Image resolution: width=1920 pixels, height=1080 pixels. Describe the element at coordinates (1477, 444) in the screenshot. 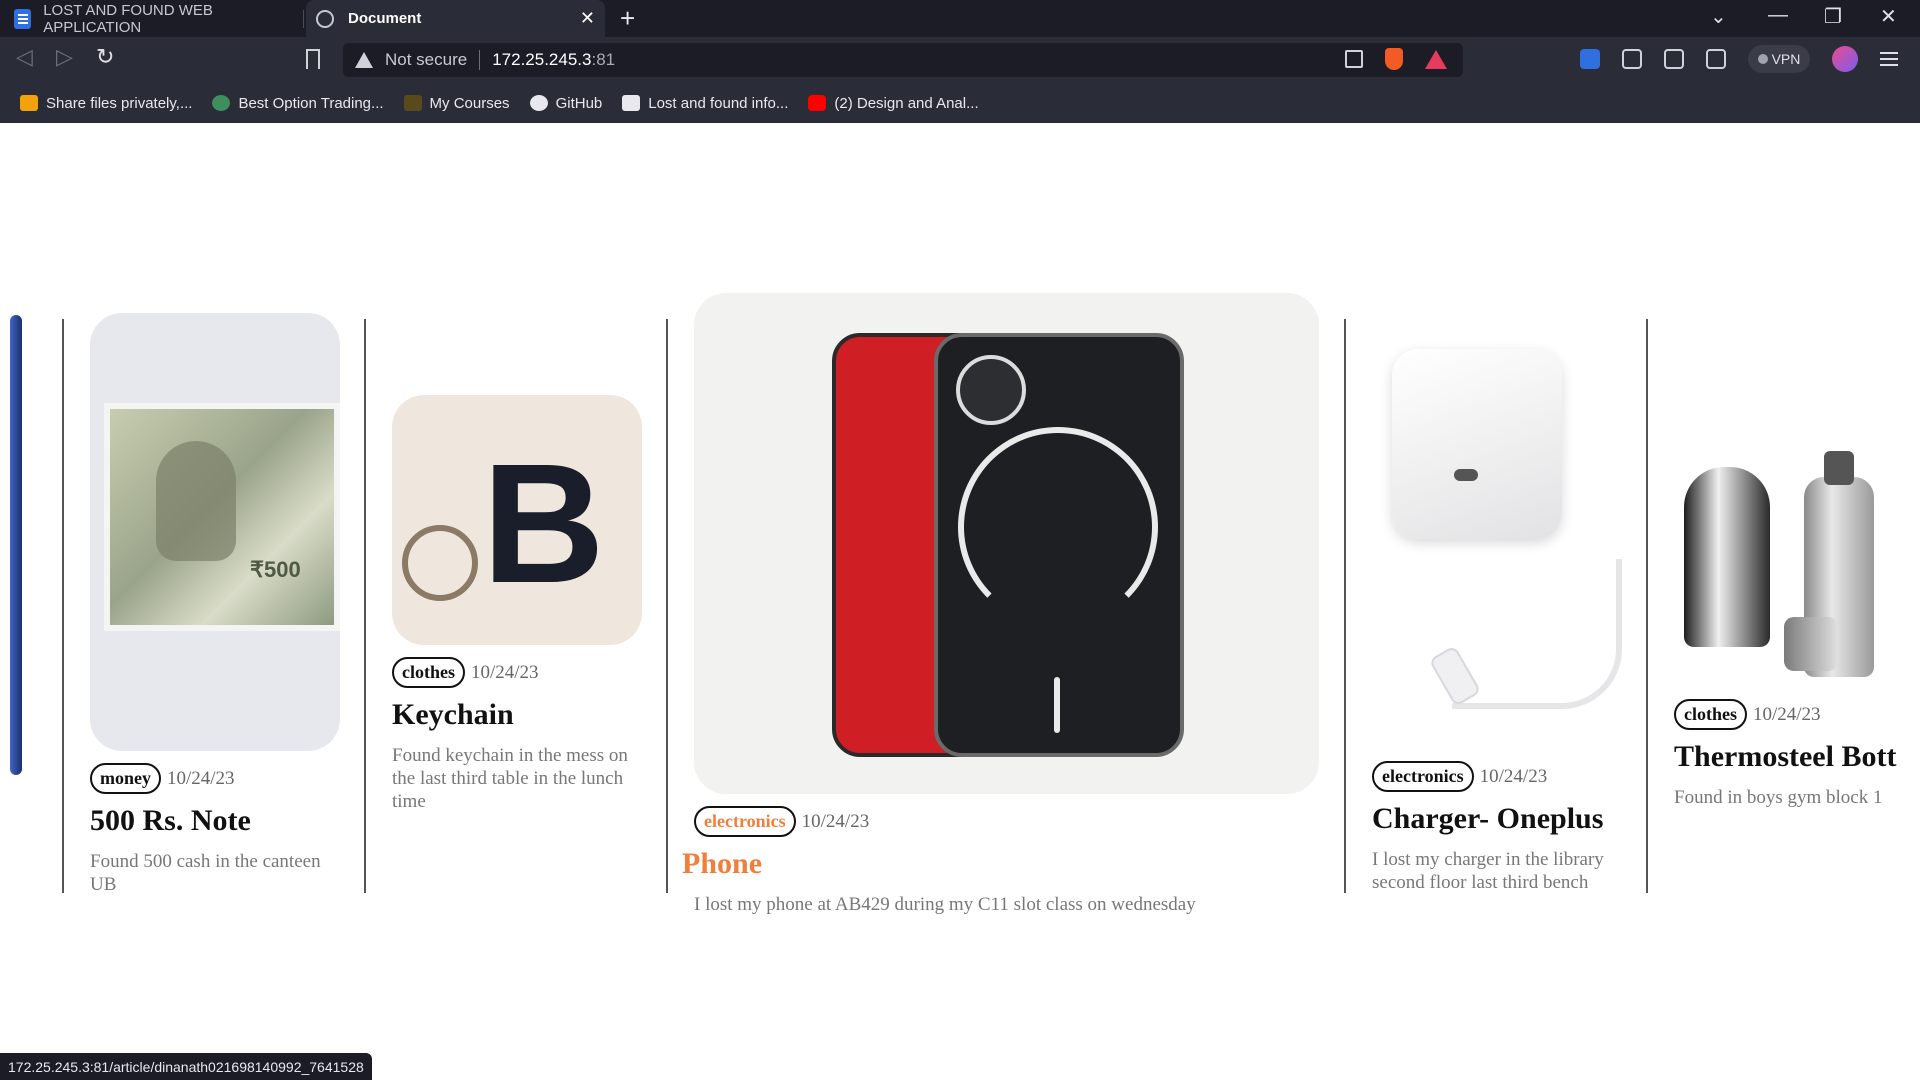

I see `charger-cube-shape` at that location.